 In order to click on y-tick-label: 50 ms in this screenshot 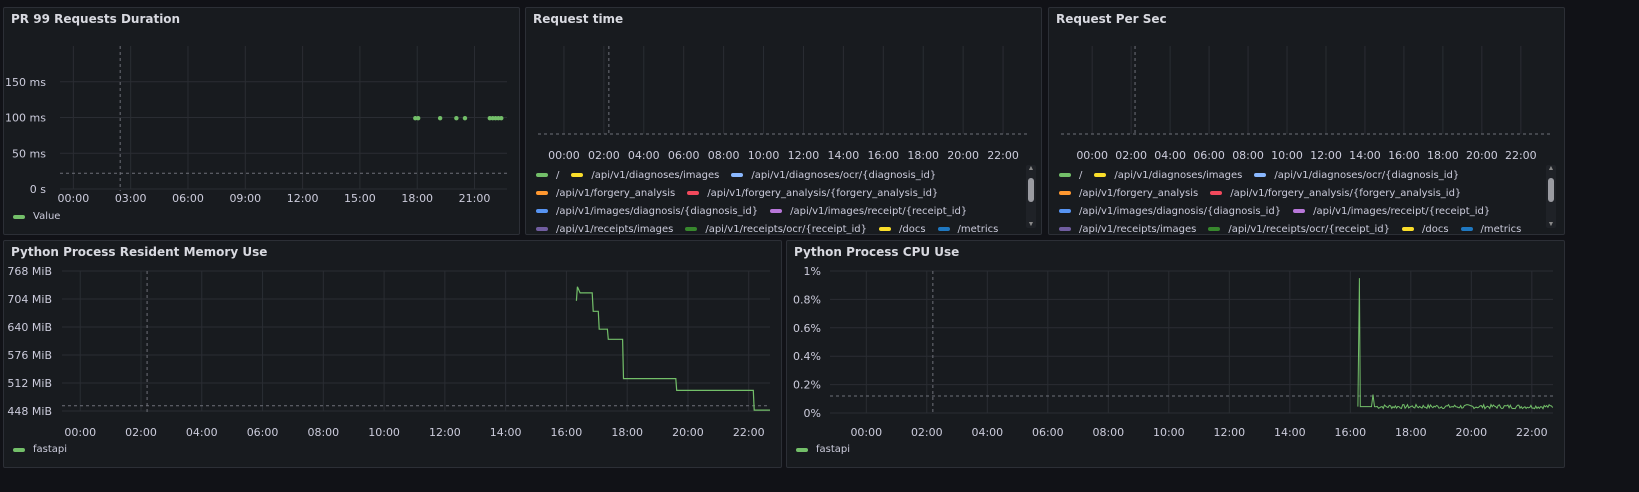, I will do `click(29, 153)`.